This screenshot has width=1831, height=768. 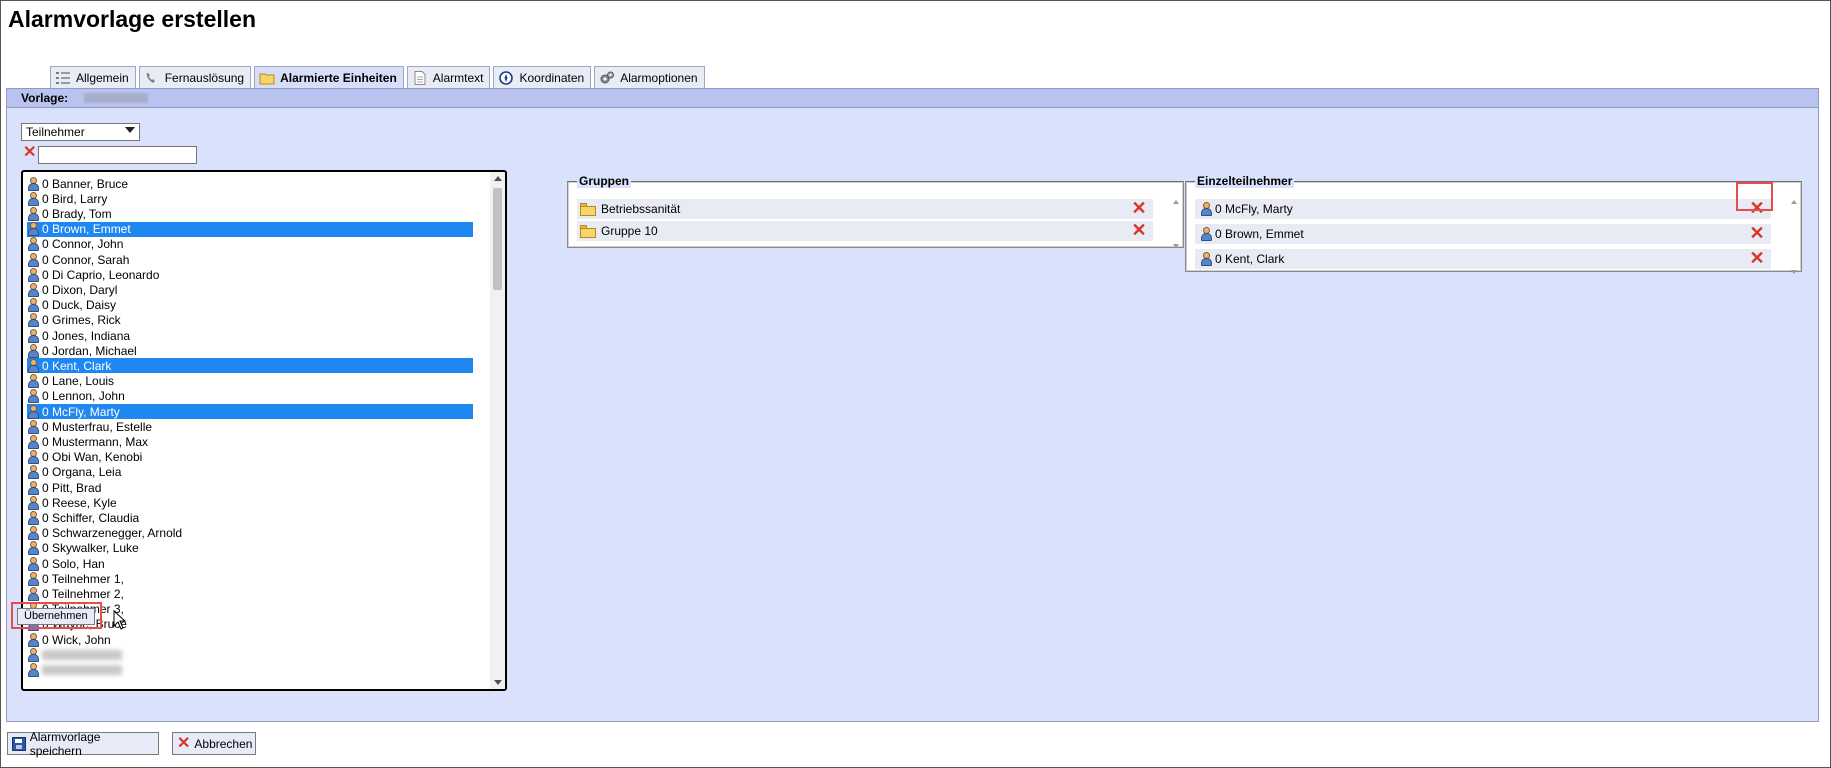 What do you see at coordinates (250, 289) in the screenshot?
I see `list-item: 0 Dixon, Daryl` at bounding box center [250, 289].